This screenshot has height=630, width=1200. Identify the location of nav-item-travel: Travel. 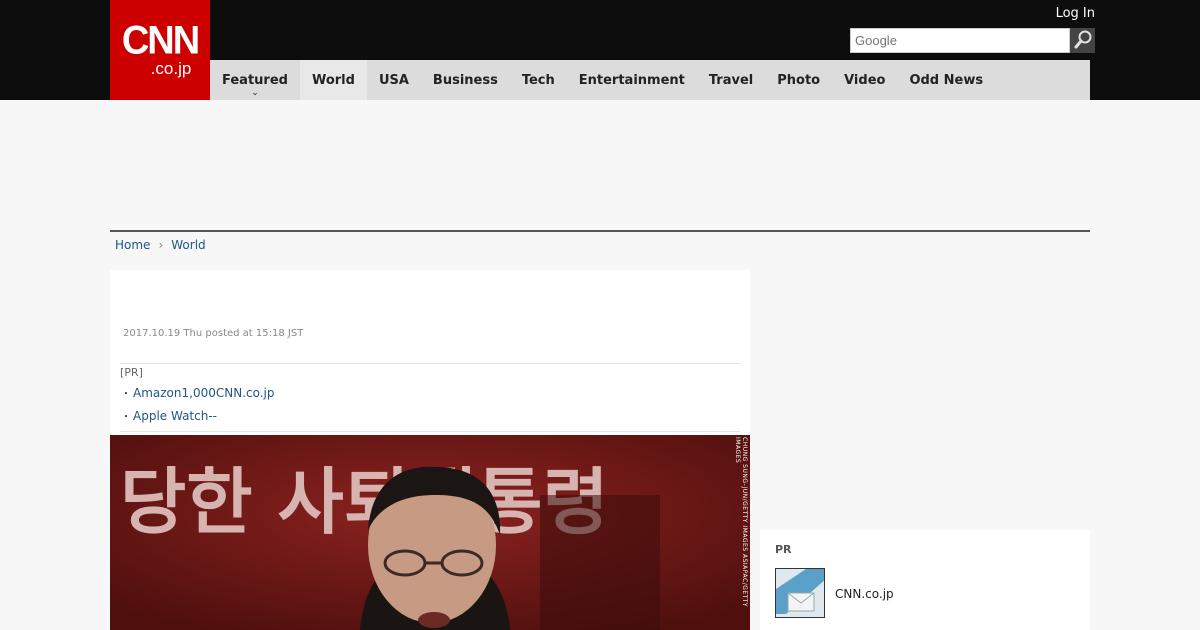
(731, 80).